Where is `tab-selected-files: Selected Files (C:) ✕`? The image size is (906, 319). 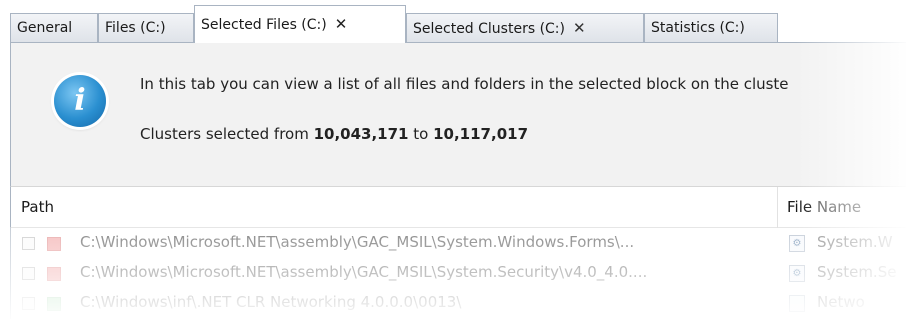
tab-selected-files: Selected Files (C:) ✕ is located at coordinates (300, 24).